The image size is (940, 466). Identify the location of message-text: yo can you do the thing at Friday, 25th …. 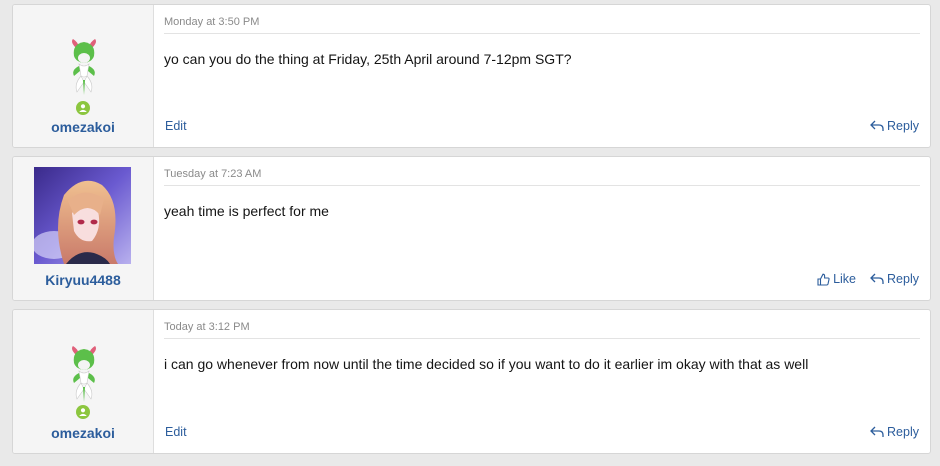
(368, 59).